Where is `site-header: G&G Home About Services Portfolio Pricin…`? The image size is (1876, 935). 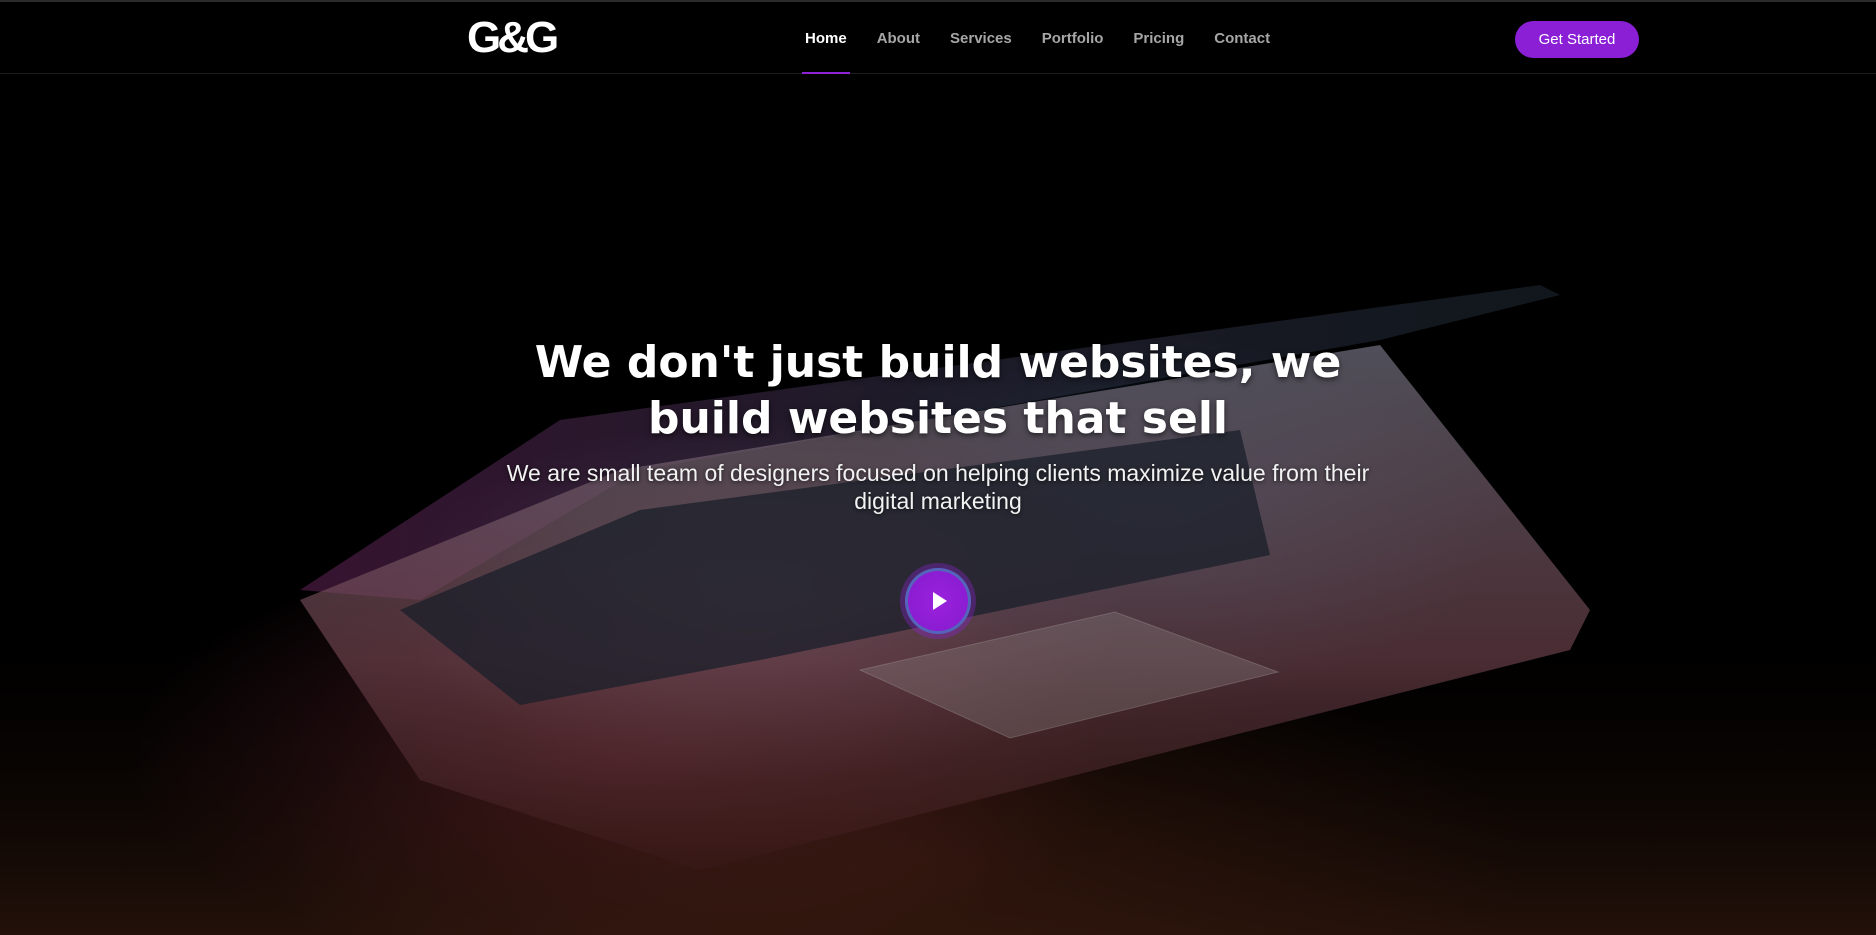 site-header: G&G Home About Services Portfolio Pricin… is located at coordinates (938, 37).